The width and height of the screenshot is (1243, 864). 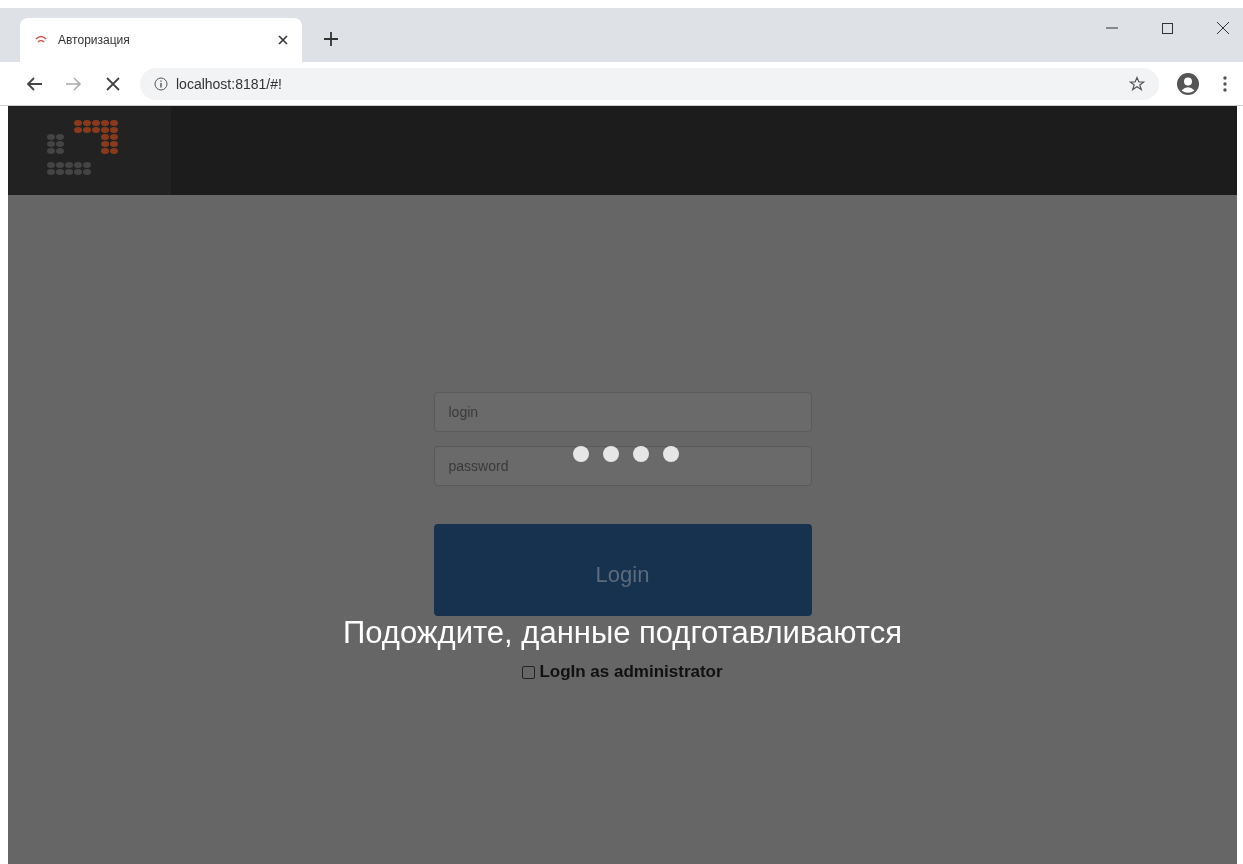 I want to click on profile-avatar-icon, so click(x=1188, y=83).